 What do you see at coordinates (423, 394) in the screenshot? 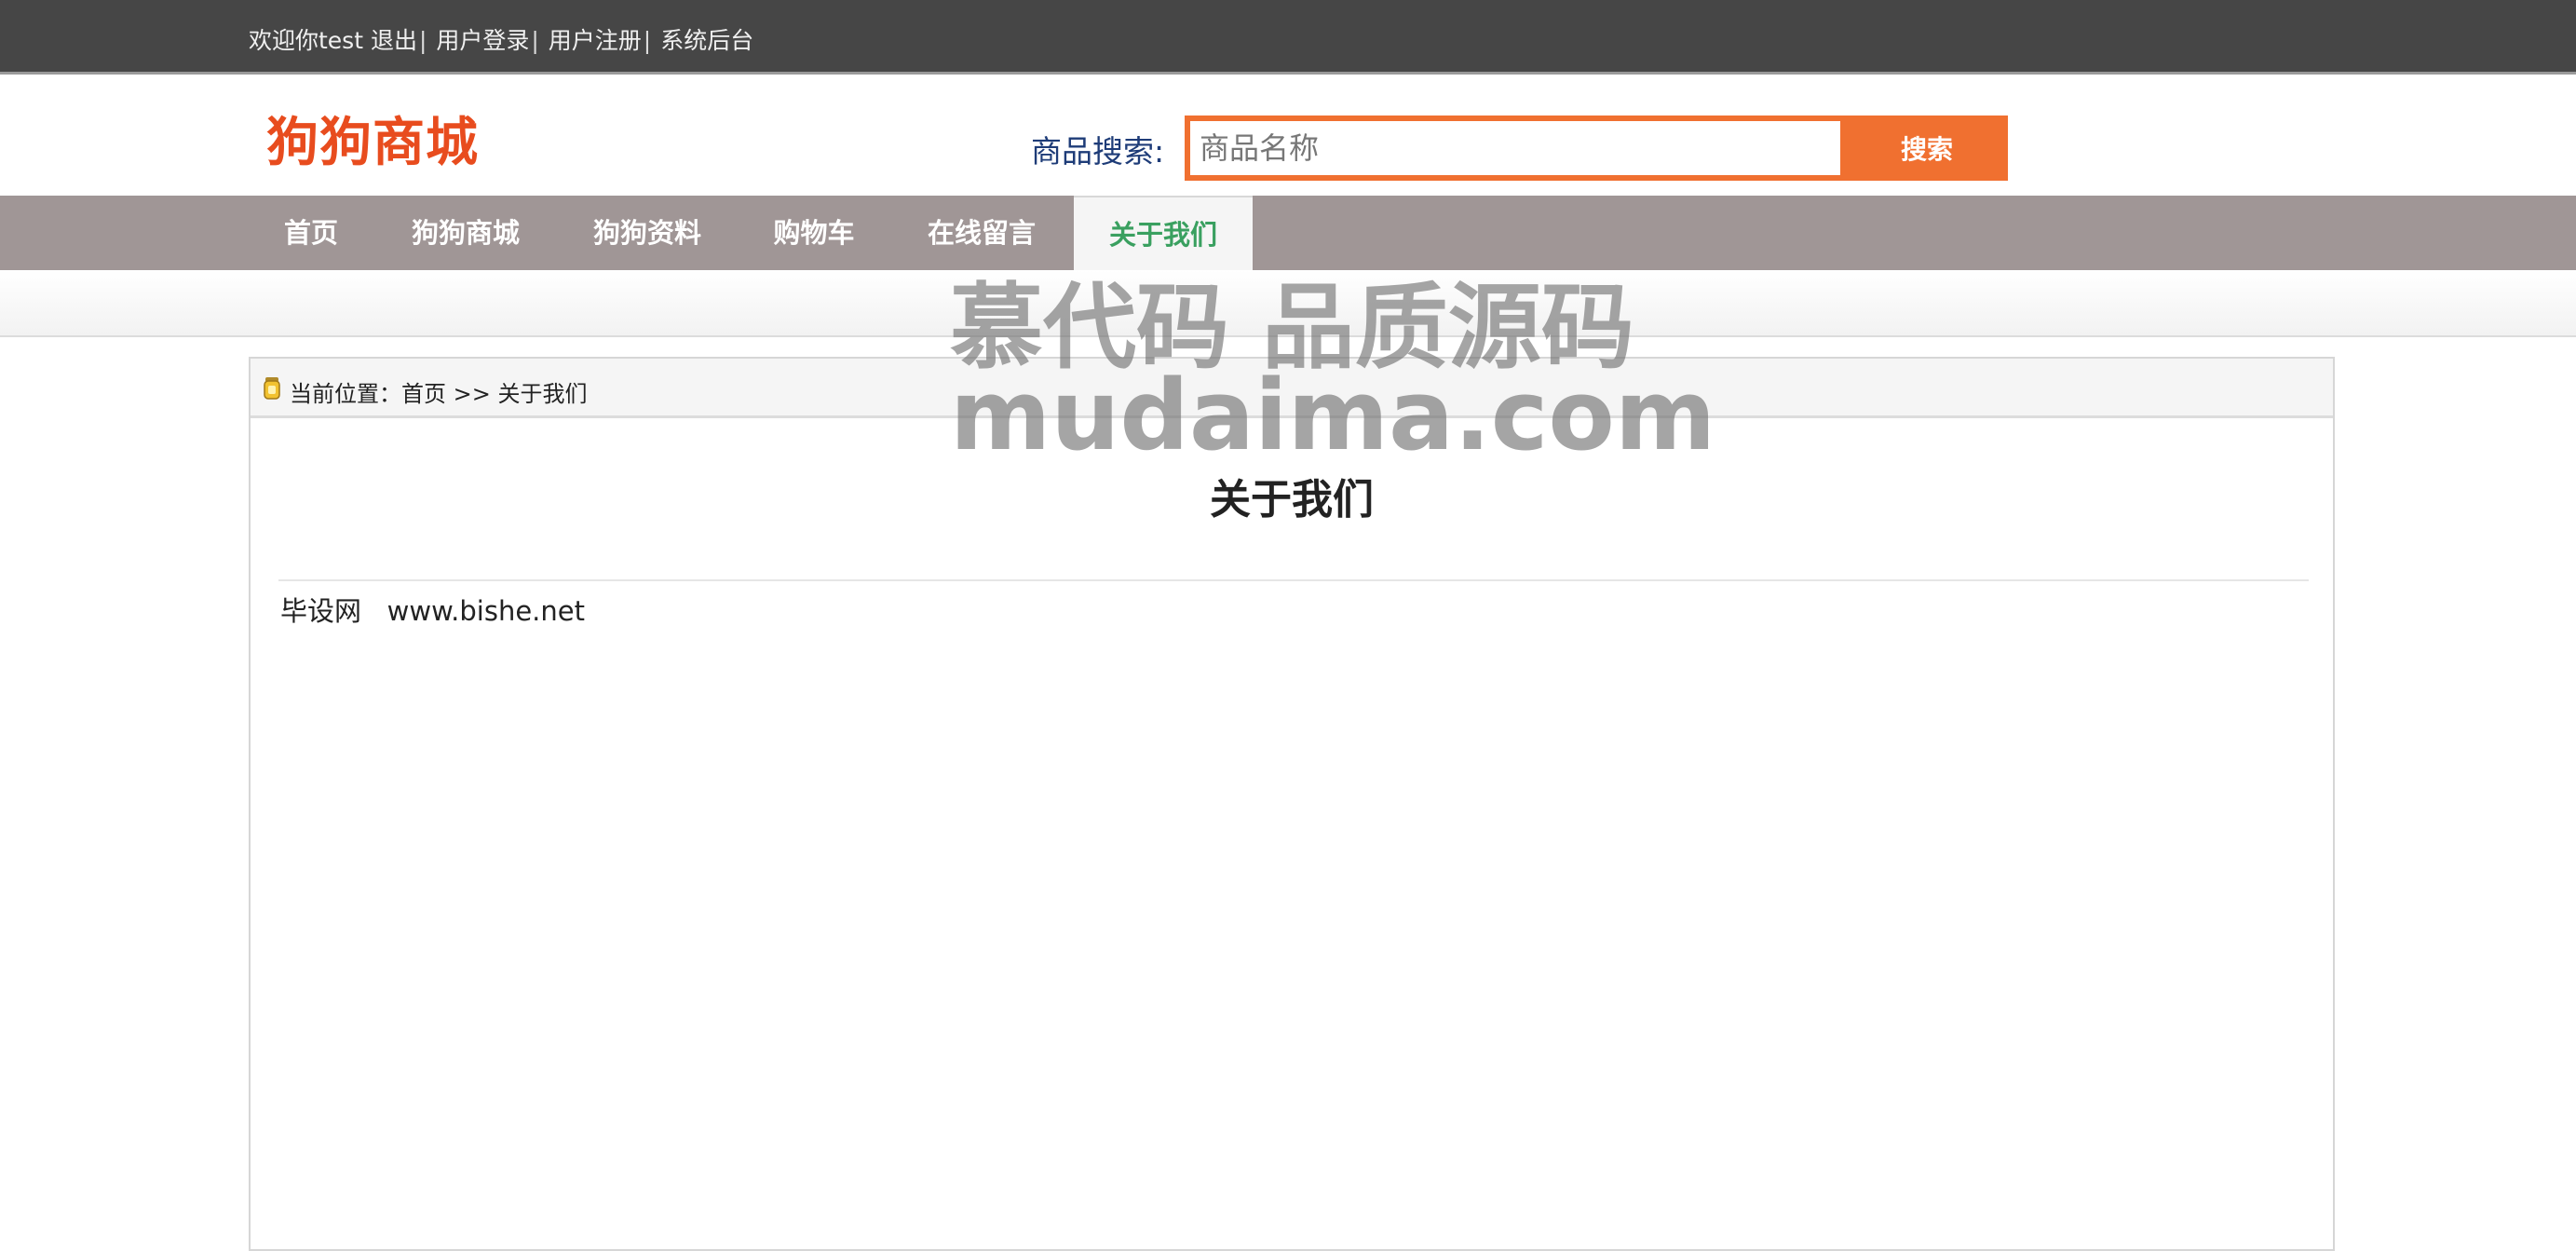
I see `breadcrumb-home-link: 首页` at bounding box center [423, 394].